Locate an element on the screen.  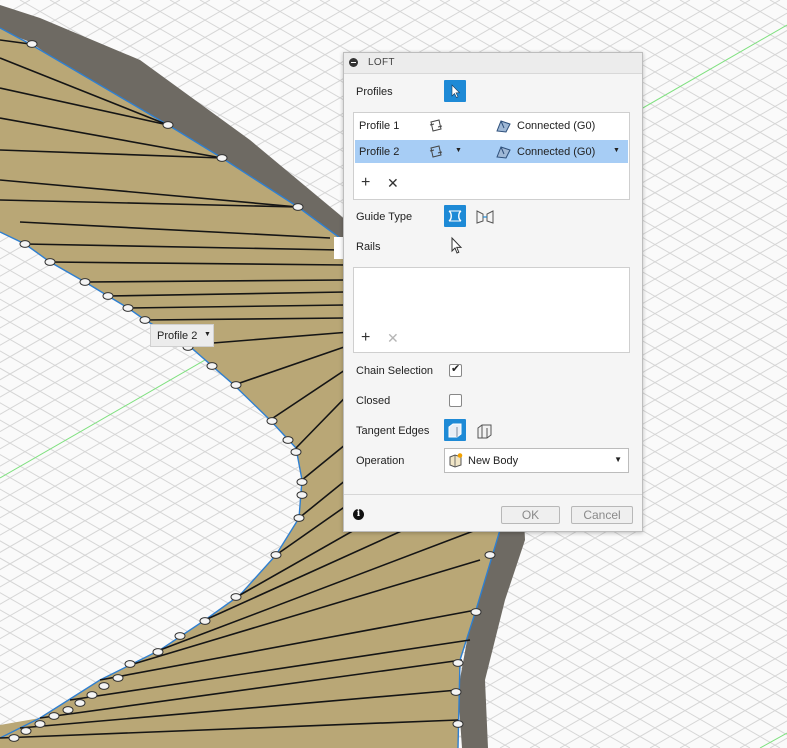
profile-canvas-label: Profile 2 ▼ is located at coordinates (182, 335).